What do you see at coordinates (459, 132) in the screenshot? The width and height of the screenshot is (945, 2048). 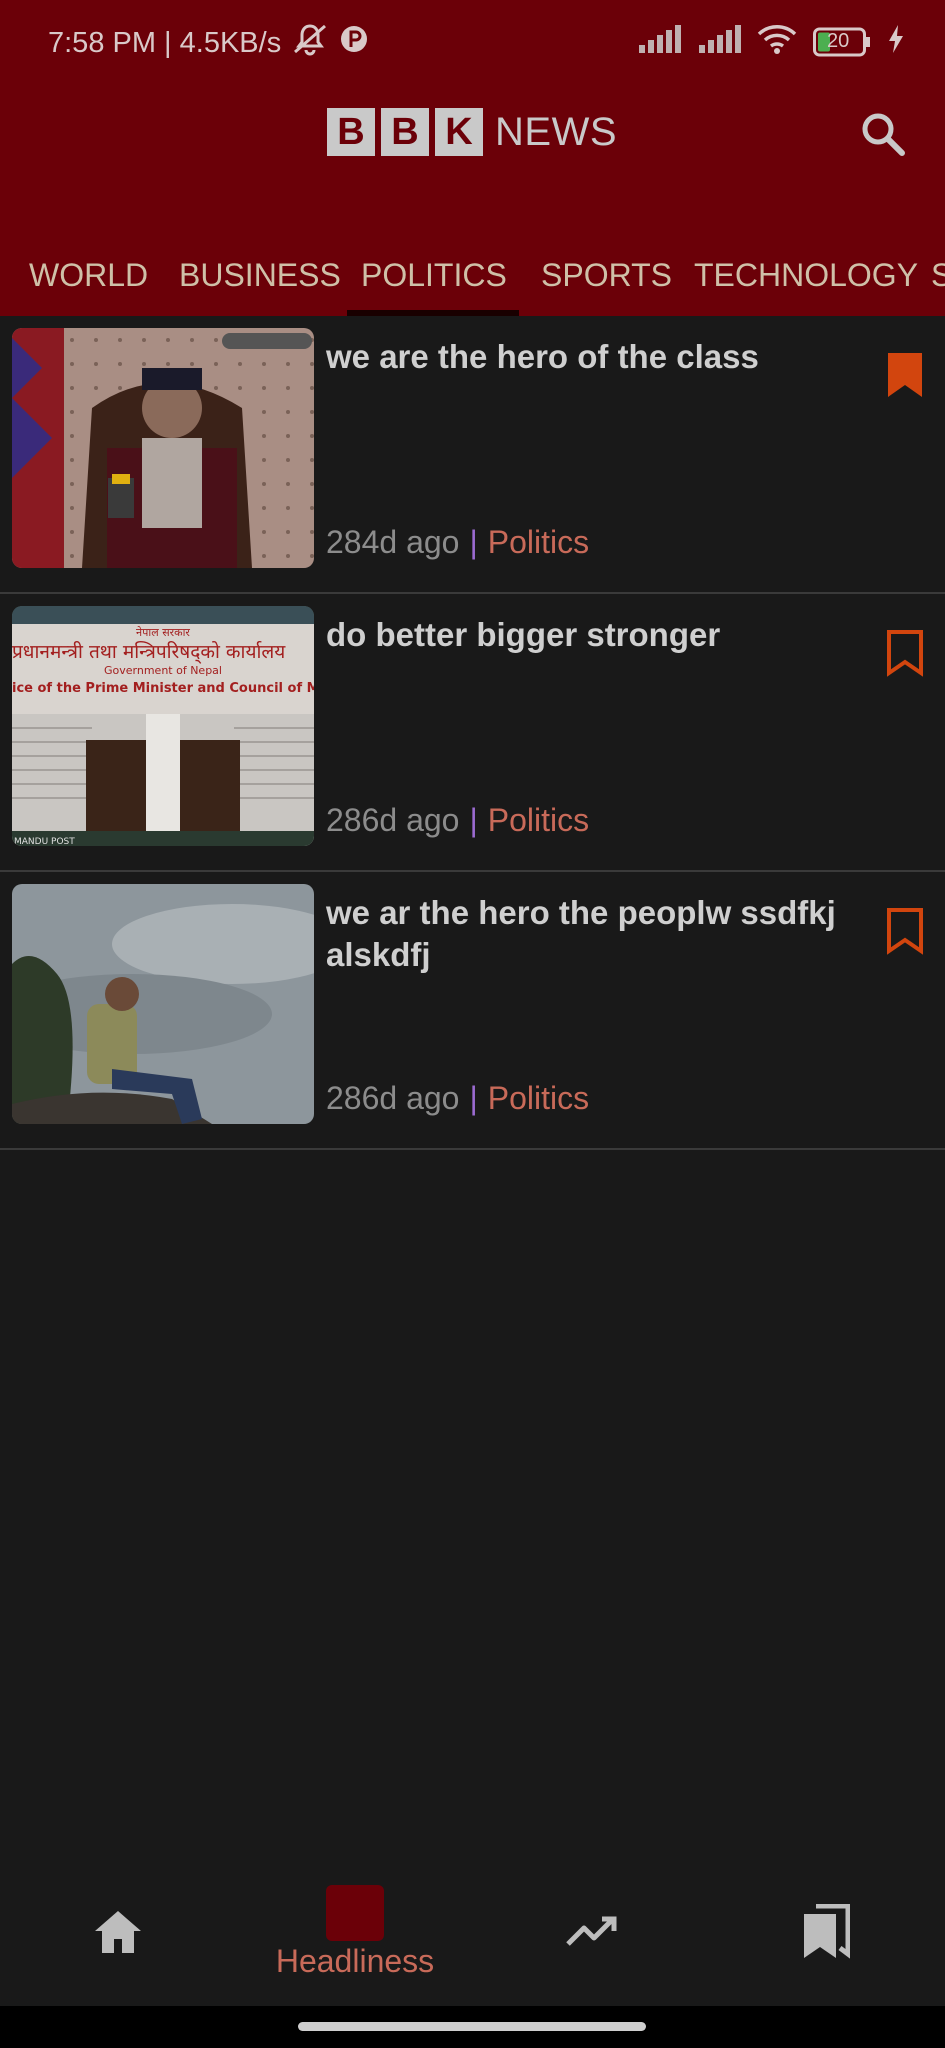 I see `brand-letter-3: K` at bounding box center [459, 132].